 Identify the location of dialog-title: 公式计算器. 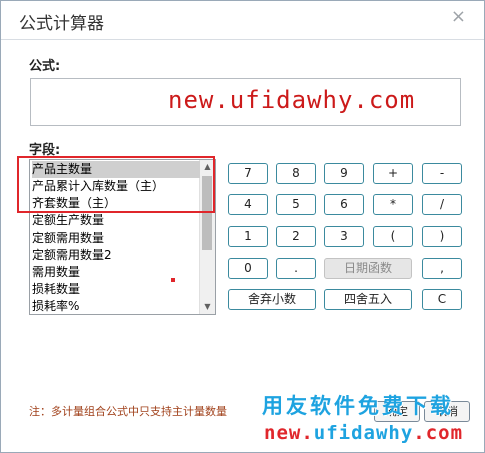
(61, 24).